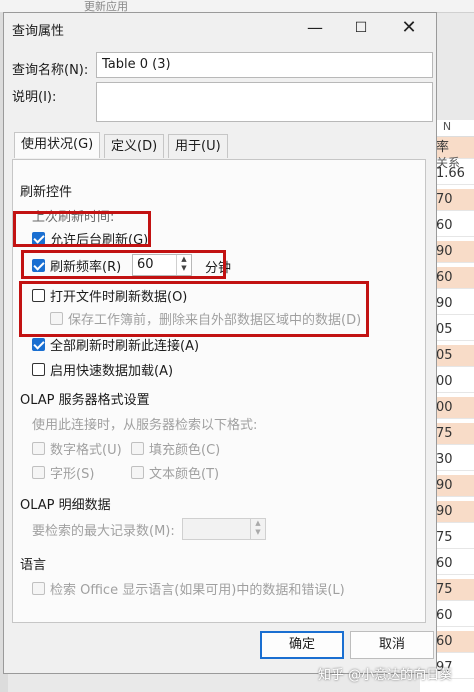 The width and height of the screenshot is (474, 692). What do you see at coordinates (38, 448) in the screenshot?
I see `number-format-checkbox` at bounding box center [38, 448].